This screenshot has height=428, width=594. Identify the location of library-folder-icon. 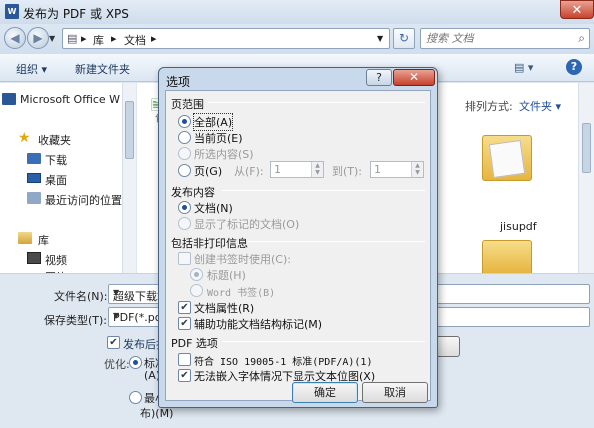
(25, 238).